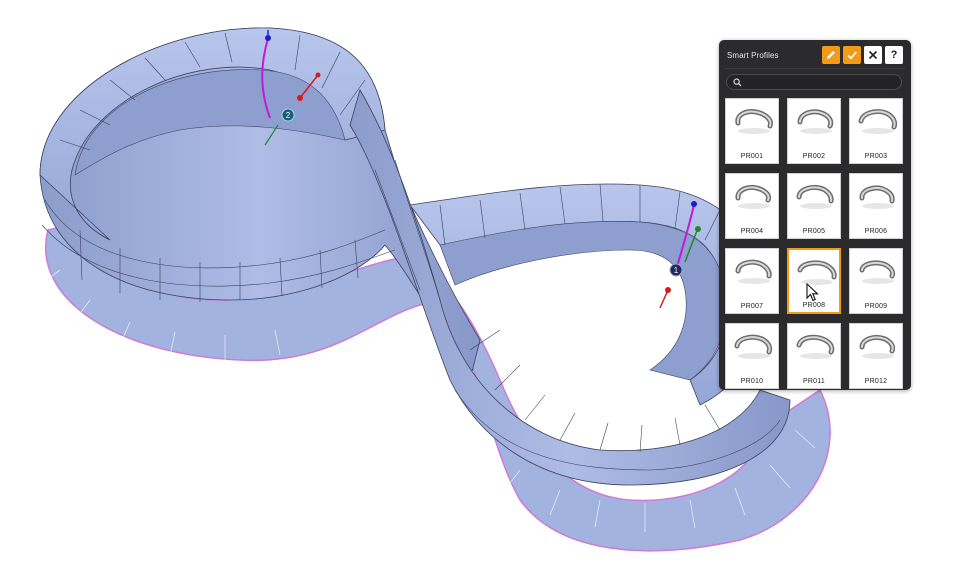  Describe the element at coordinates (876, 156) in the screenshot. I see `profile-label: PR003` at that location.